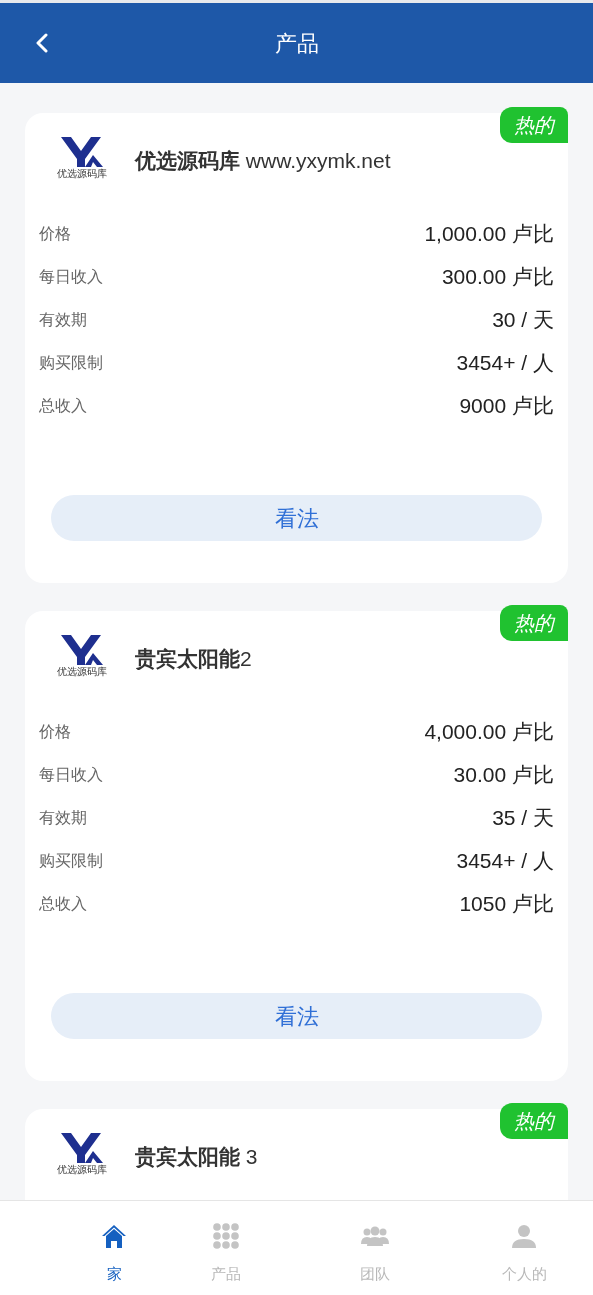 Image resolution: width=593 pixels, height=1295 pixels. I want to click on tab-item: 家, so click(114, 1248).